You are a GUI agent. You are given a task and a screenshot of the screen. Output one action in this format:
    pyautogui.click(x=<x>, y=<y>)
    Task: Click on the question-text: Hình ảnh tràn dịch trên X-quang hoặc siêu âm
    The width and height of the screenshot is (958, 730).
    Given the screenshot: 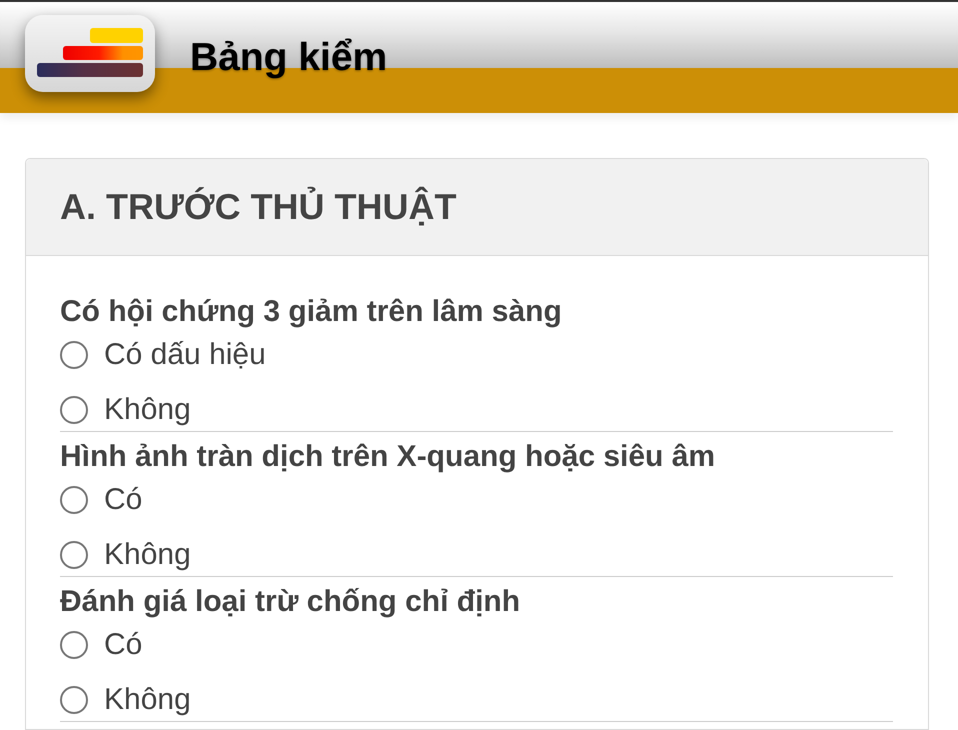 What is the action you would take?
    pyautogui.click(x=388, y=457)
    